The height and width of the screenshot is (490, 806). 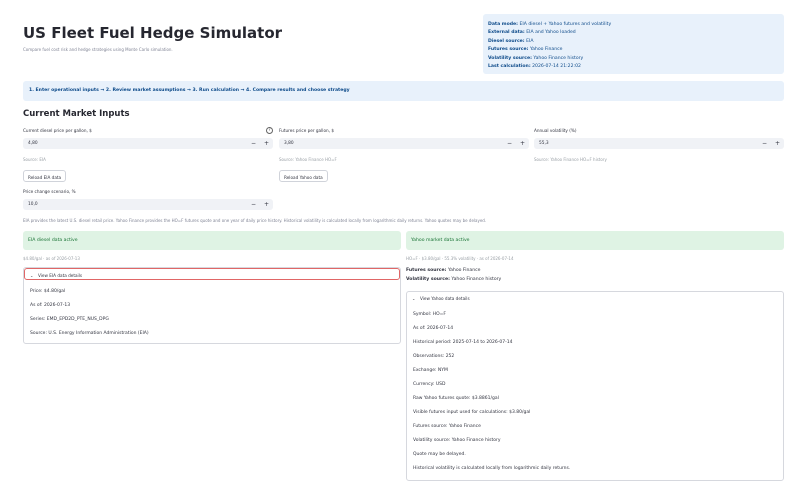 What do you see at coordinates (595, 298) in the screenshot?
I see `yahoo-expander-header: ⌄ View Yahoo data details` at bounding box center [595, 298].